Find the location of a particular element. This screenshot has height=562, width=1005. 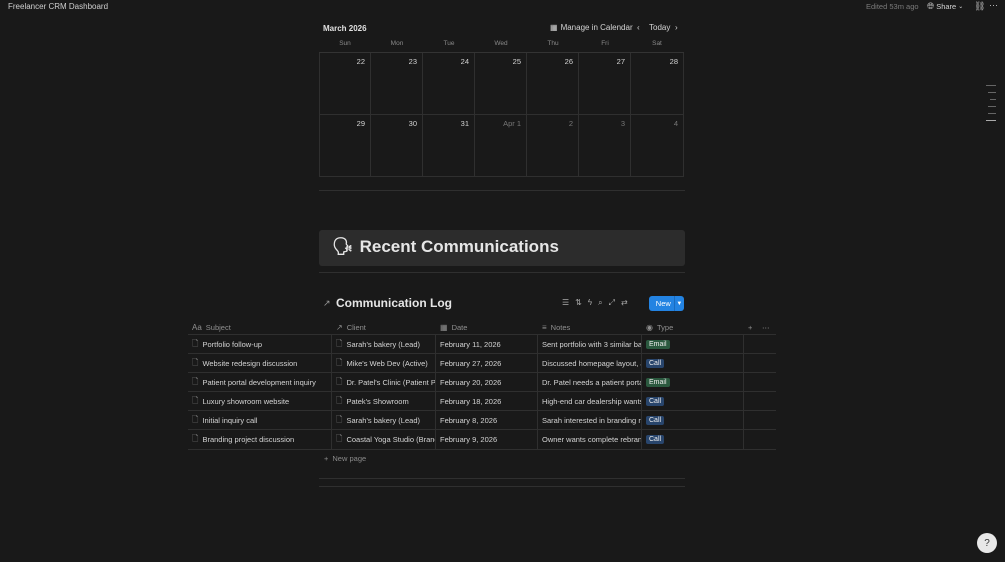

subject-text: Portfolio follow-up is located at coordinates (232, 344).